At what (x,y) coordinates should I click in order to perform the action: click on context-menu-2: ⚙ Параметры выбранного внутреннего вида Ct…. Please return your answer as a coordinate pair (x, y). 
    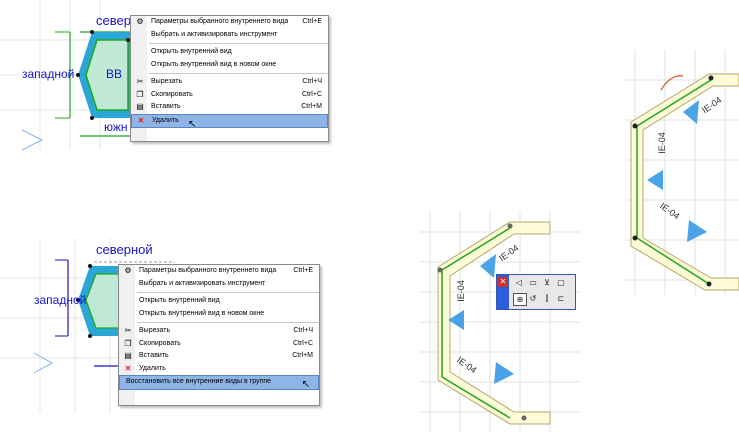
    Looking at the image, I should click on (219, 335).